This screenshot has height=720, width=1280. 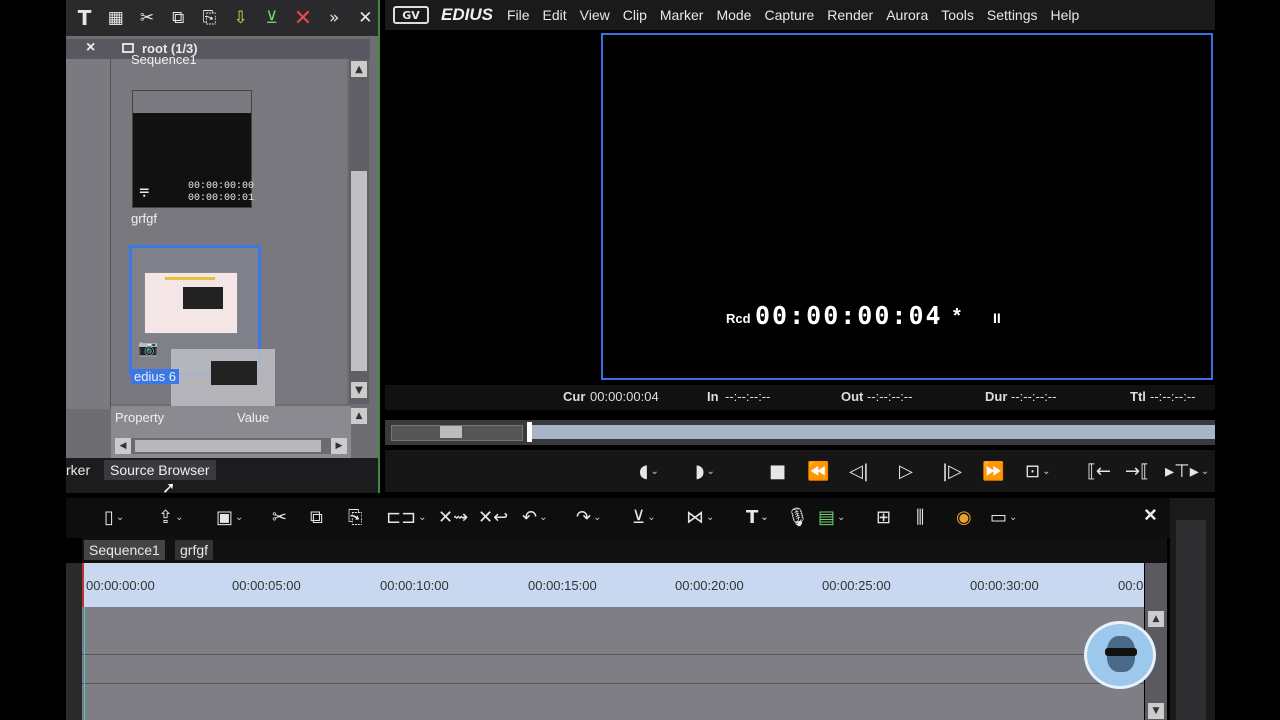 What do you see at coordinates (302, 18) in the screenshot?
I see `delete-icon: ✕` at bounding box center [302, 18].